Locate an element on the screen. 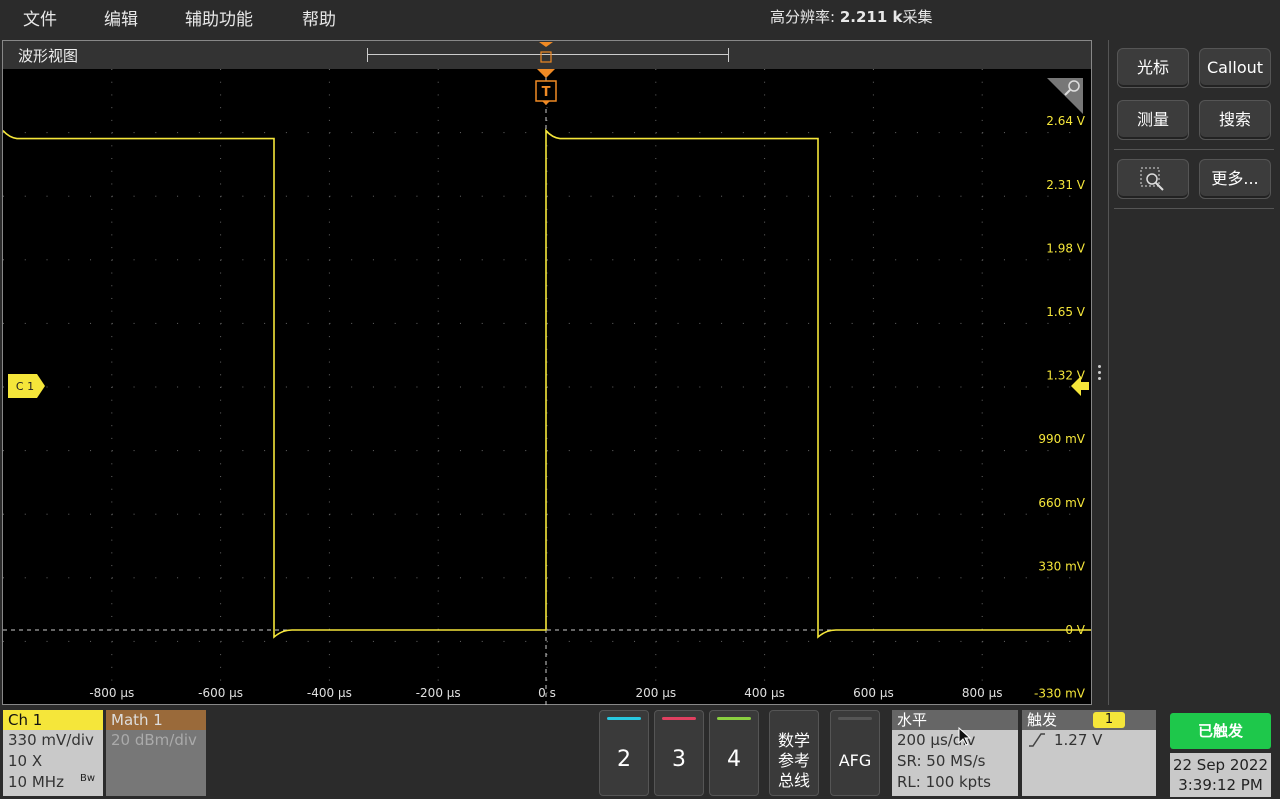 This screenshot has height=799, width=1280. menu-edit: 编辑 is located at coordinates (121, 17).